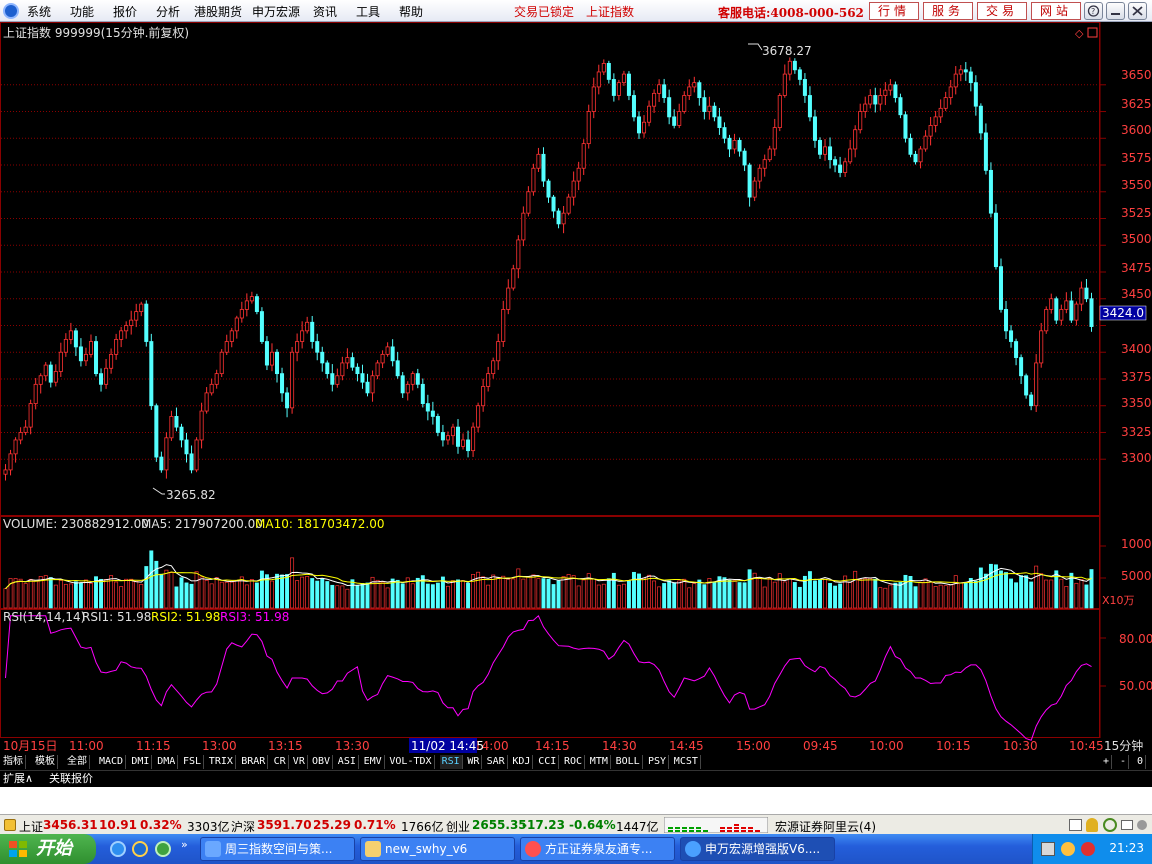 Image resolution: width=1152 pixels, height=864 pixels. Describe the element at coordinates (254, 762) in the screenshot. I see `indicator-tab-brar: BRAR` at that location.